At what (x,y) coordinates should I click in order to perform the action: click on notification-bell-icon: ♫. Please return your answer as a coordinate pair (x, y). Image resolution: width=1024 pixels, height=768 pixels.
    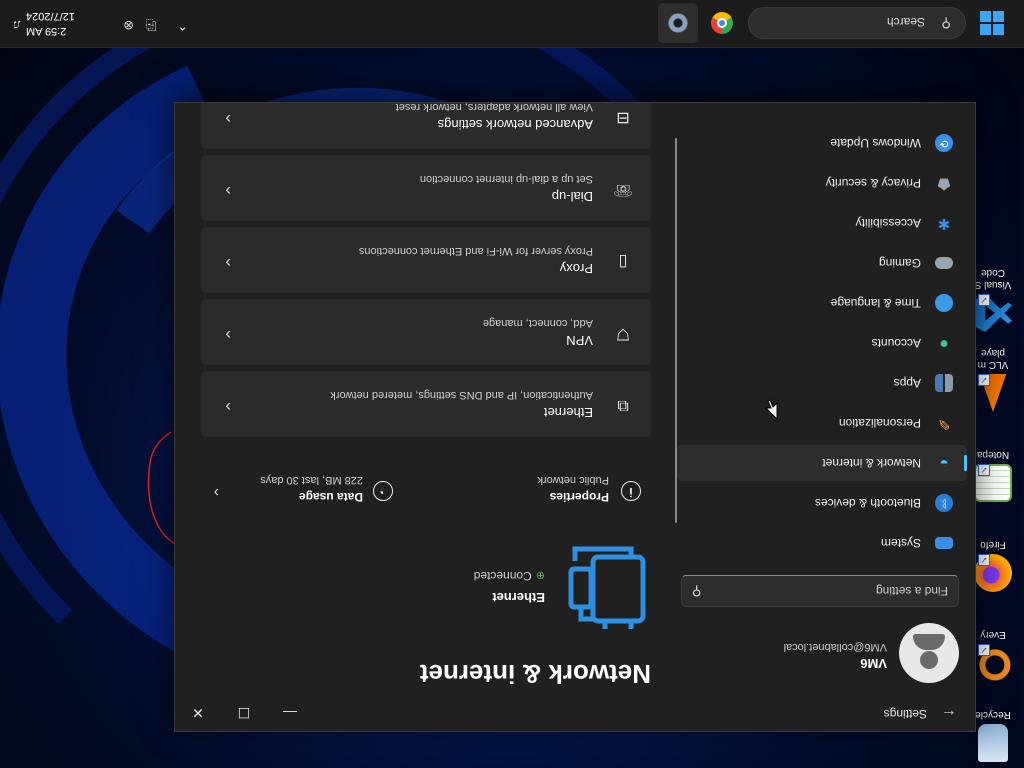
    Looking at the image, I should click on (17, 25).